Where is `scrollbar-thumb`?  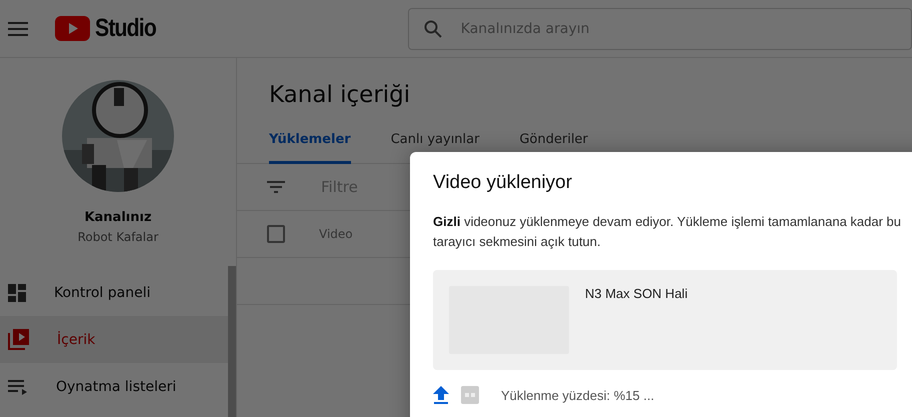
scrollbar-thumb is located at coordinates (232, 341).